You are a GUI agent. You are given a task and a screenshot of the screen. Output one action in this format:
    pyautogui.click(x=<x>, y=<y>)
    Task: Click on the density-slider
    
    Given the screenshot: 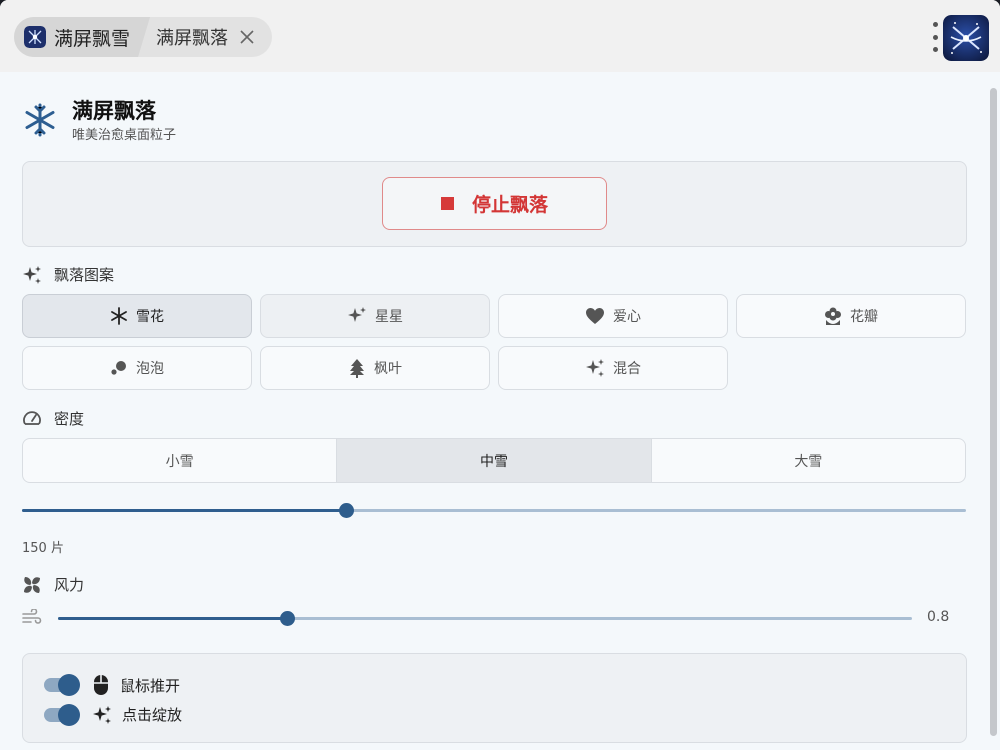 What is the action you would take?
    pyautogui.click(x=494, y=510)
    